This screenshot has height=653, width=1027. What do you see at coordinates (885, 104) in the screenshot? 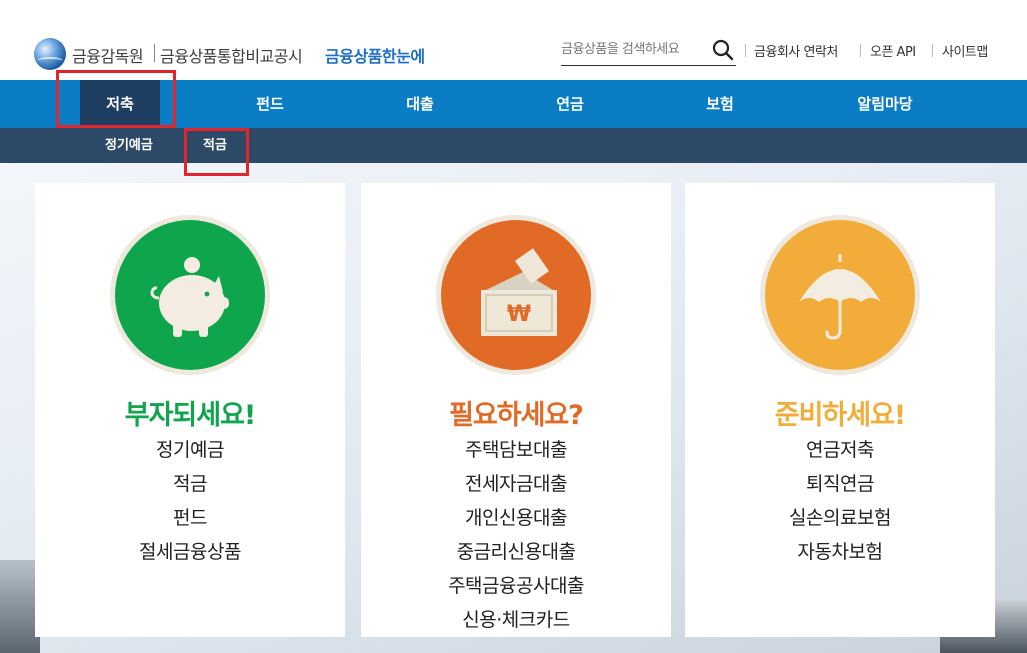
I see `gnb-item-notice: 알림마당` at bounding box center [885, 104].